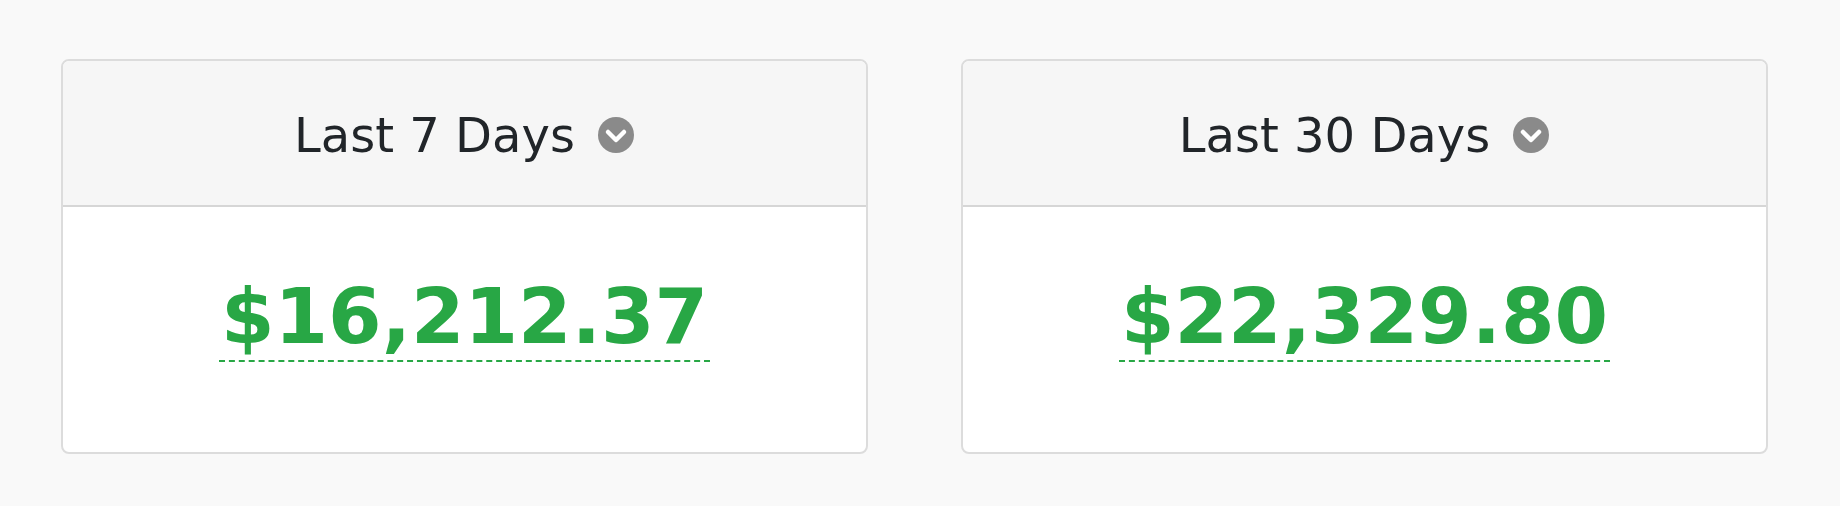  I want to click on amount-value: $16,212.37, so click(464, 318).